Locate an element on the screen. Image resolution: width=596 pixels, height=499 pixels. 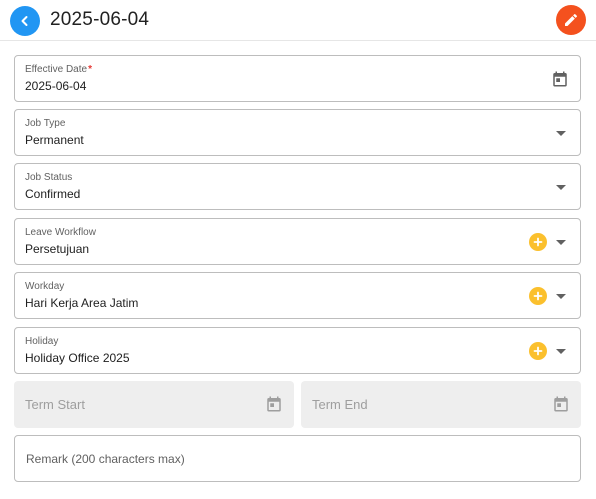
workday-label: Workday is located at coordinates (45, 286).